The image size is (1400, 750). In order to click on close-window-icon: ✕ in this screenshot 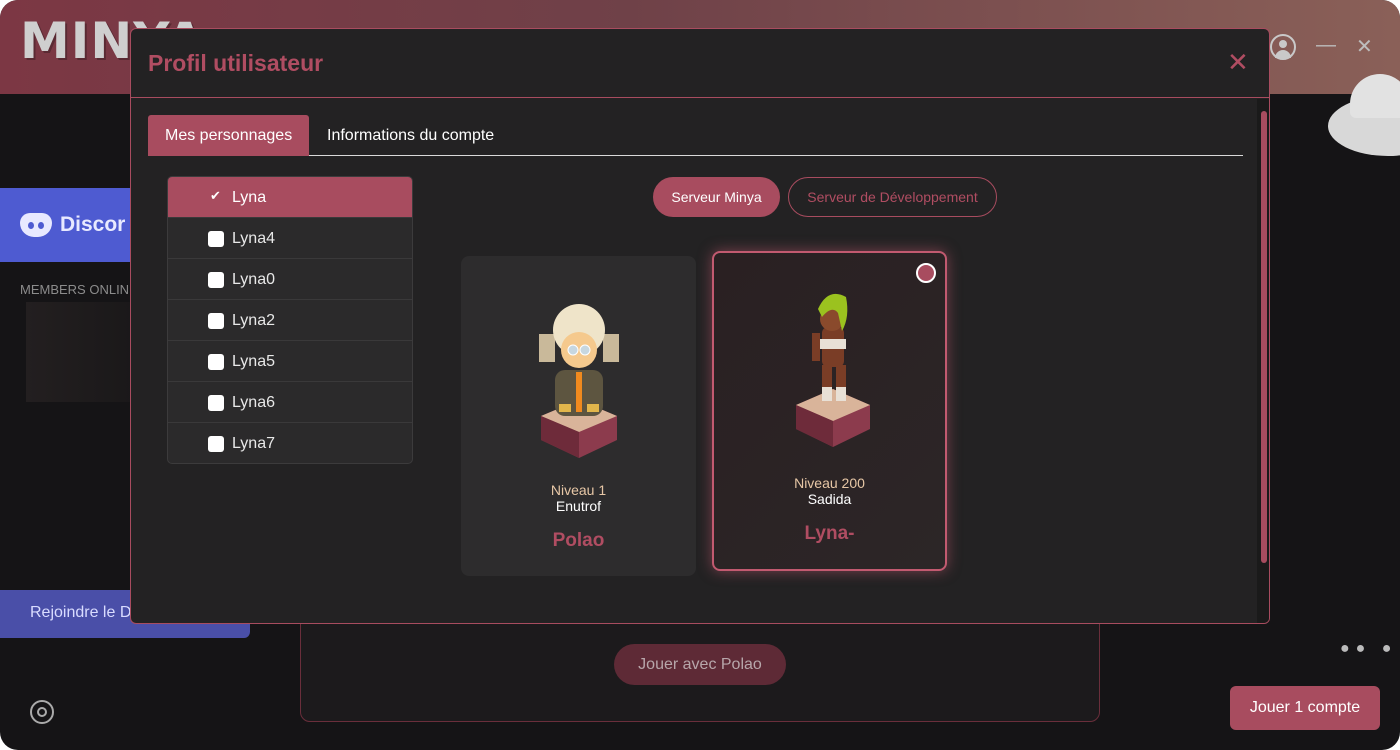, I will do `click(1364, 46)`.